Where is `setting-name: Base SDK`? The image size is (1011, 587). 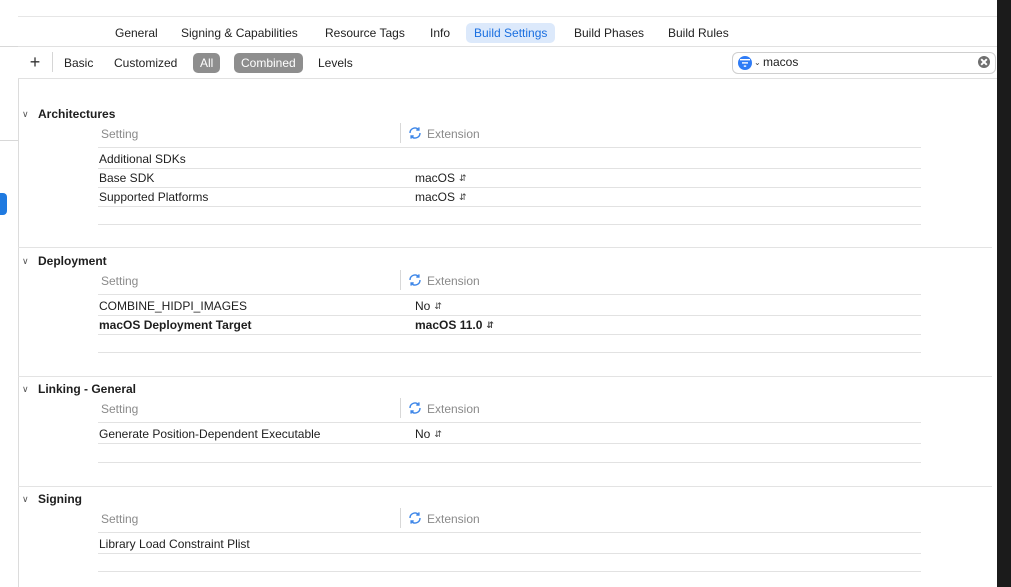
setting-name: Base SDK is located at coordinates (127, 178).